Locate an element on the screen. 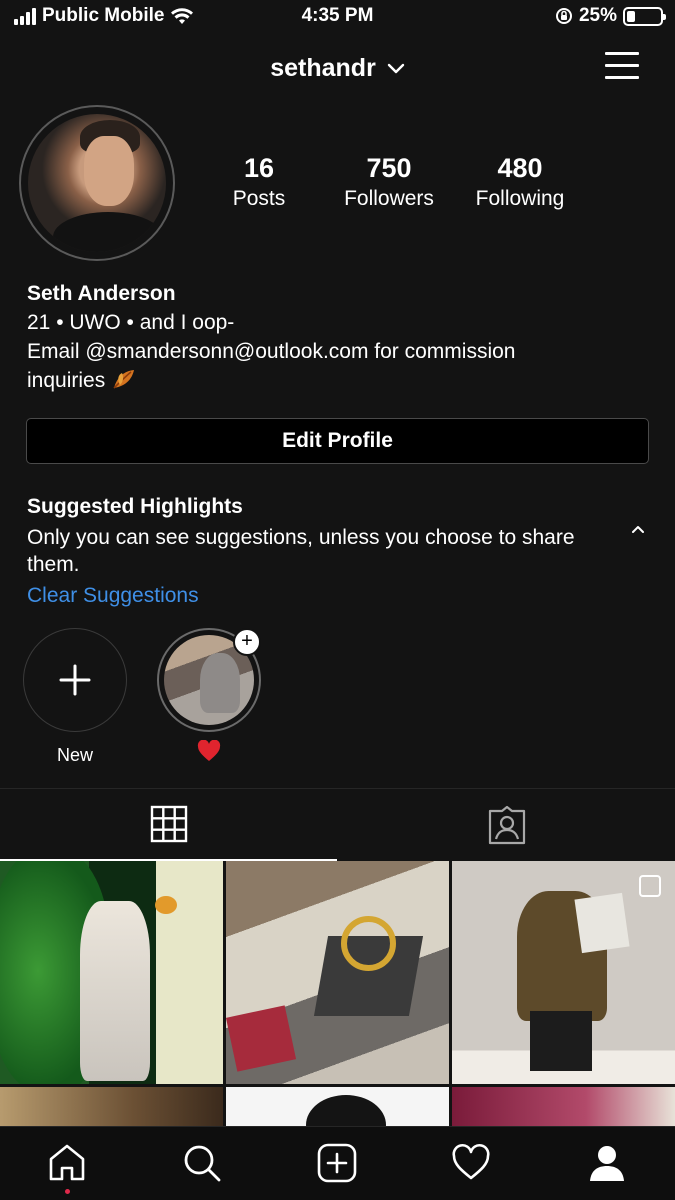 This screenshot has width=675, height=1200. followers-label: Followers is located at coordinates (389, 198).